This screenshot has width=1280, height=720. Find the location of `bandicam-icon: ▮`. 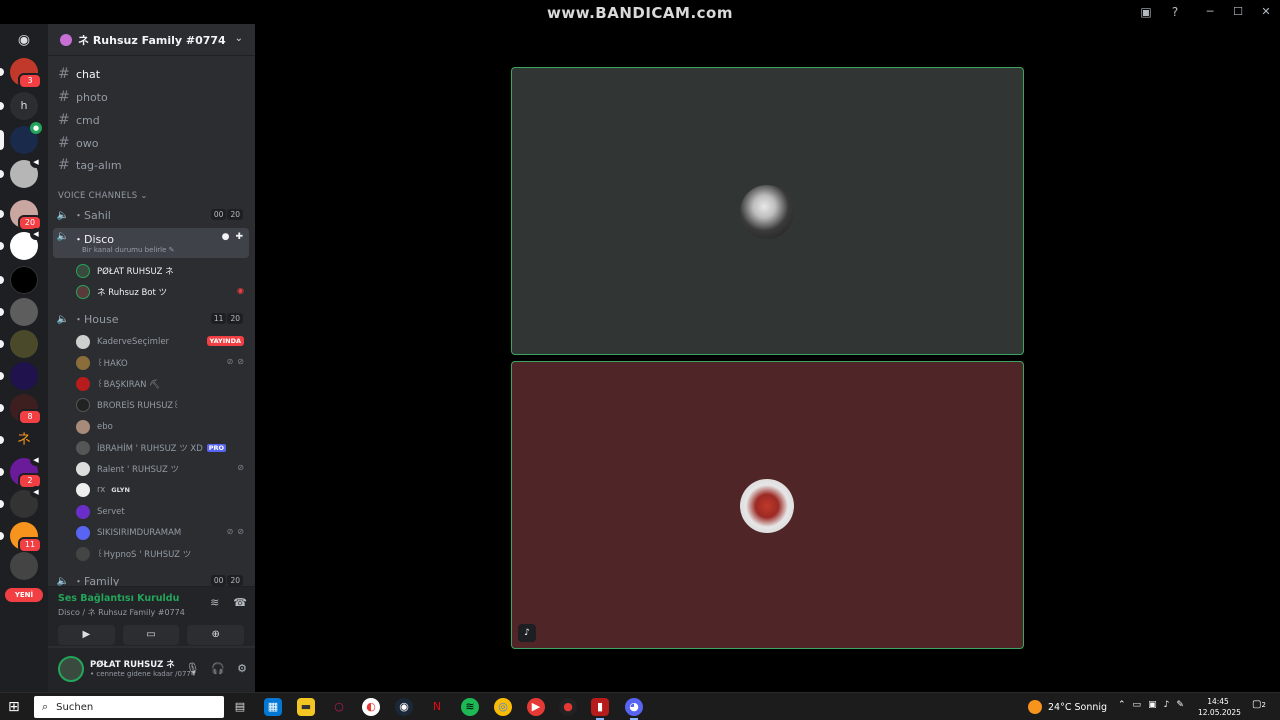

bandicam-icon: ▮ is located at coordinates (600, 709).